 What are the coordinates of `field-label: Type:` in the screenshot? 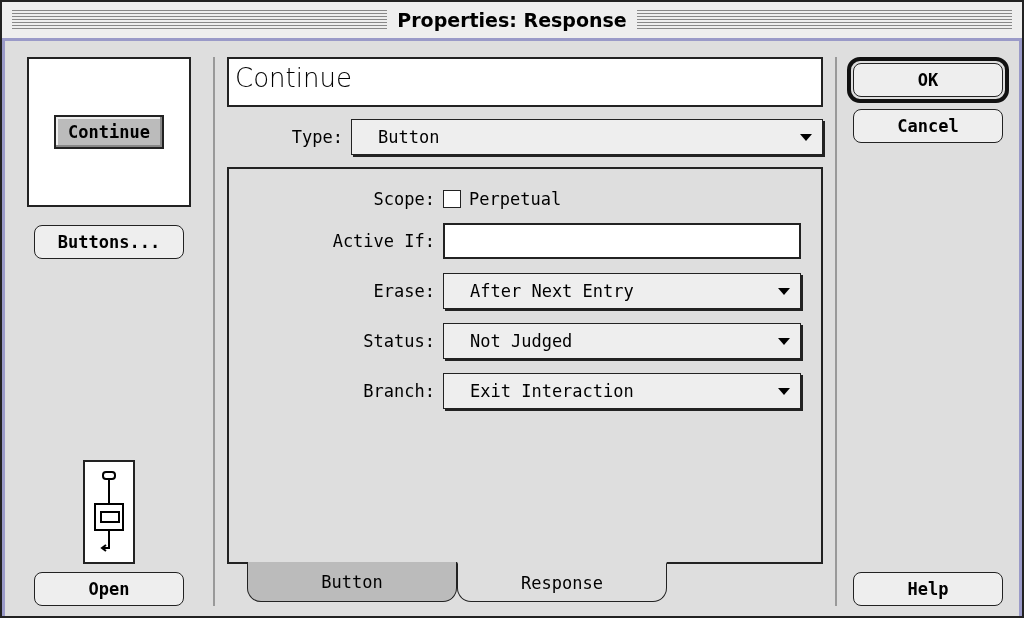 It's located at (317, 137).